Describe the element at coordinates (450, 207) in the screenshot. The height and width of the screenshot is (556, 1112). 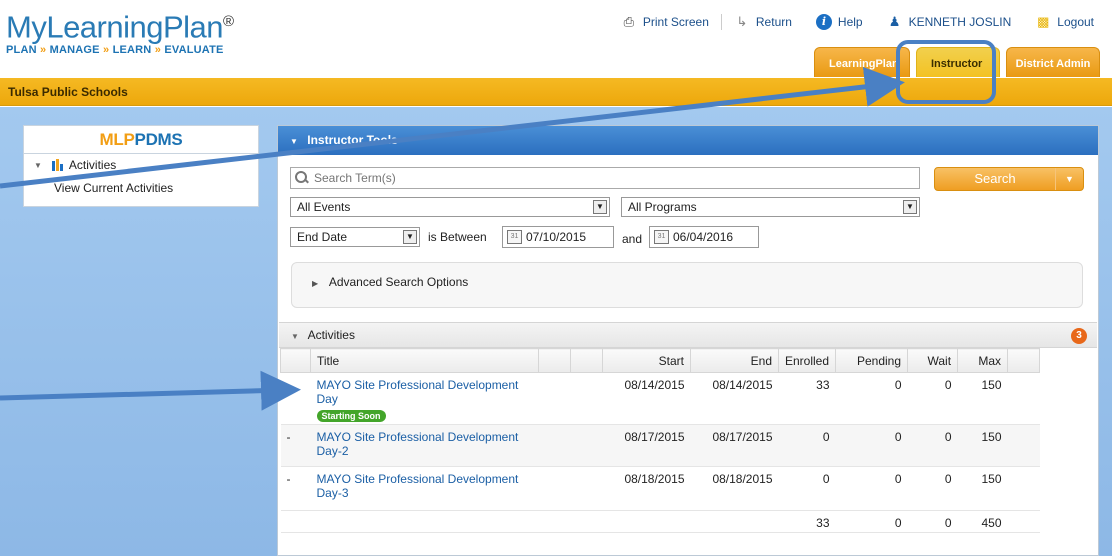
I see `events-select: All Events ▼` at that location.